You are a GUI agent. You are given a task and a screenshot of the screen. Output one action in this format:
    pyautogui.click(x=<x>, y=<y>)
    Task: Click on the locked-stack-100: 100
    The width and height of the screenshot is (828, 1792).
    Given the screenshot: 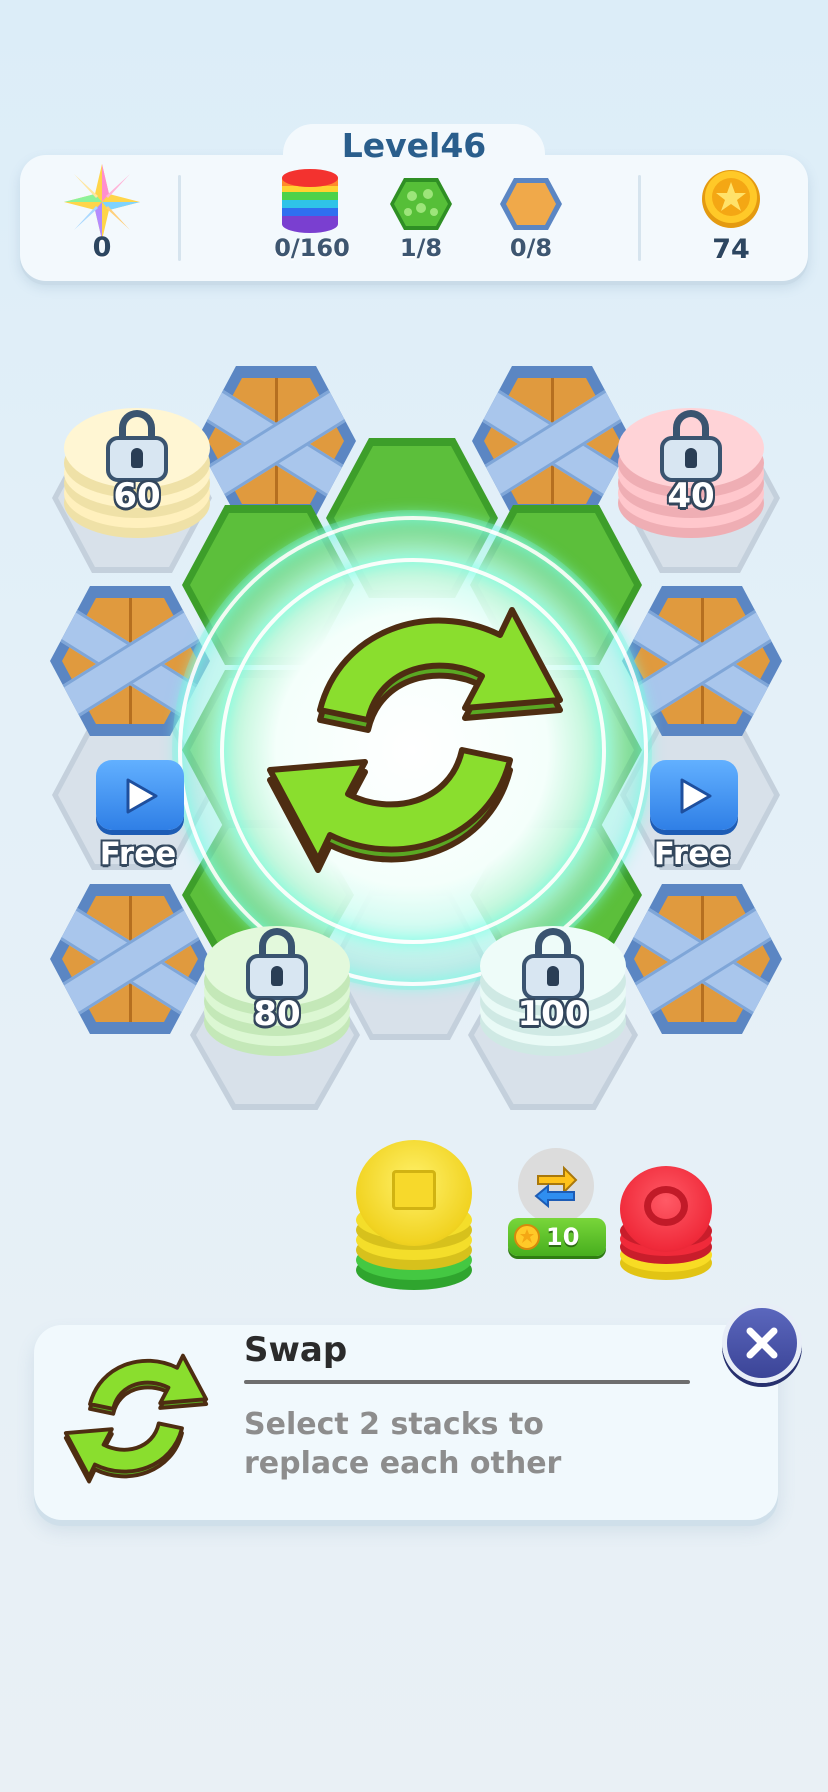 What is the action you would take?
    pyautogui.click(x=553, y=991)
    